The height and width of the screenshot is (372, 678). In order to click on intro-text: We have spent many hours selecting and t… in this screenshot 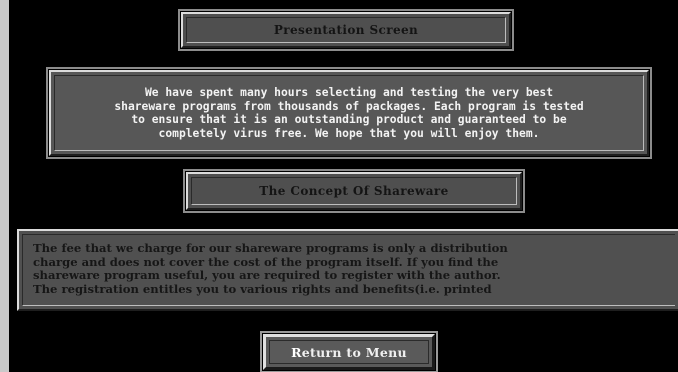, I will do `click(349, 113)`.